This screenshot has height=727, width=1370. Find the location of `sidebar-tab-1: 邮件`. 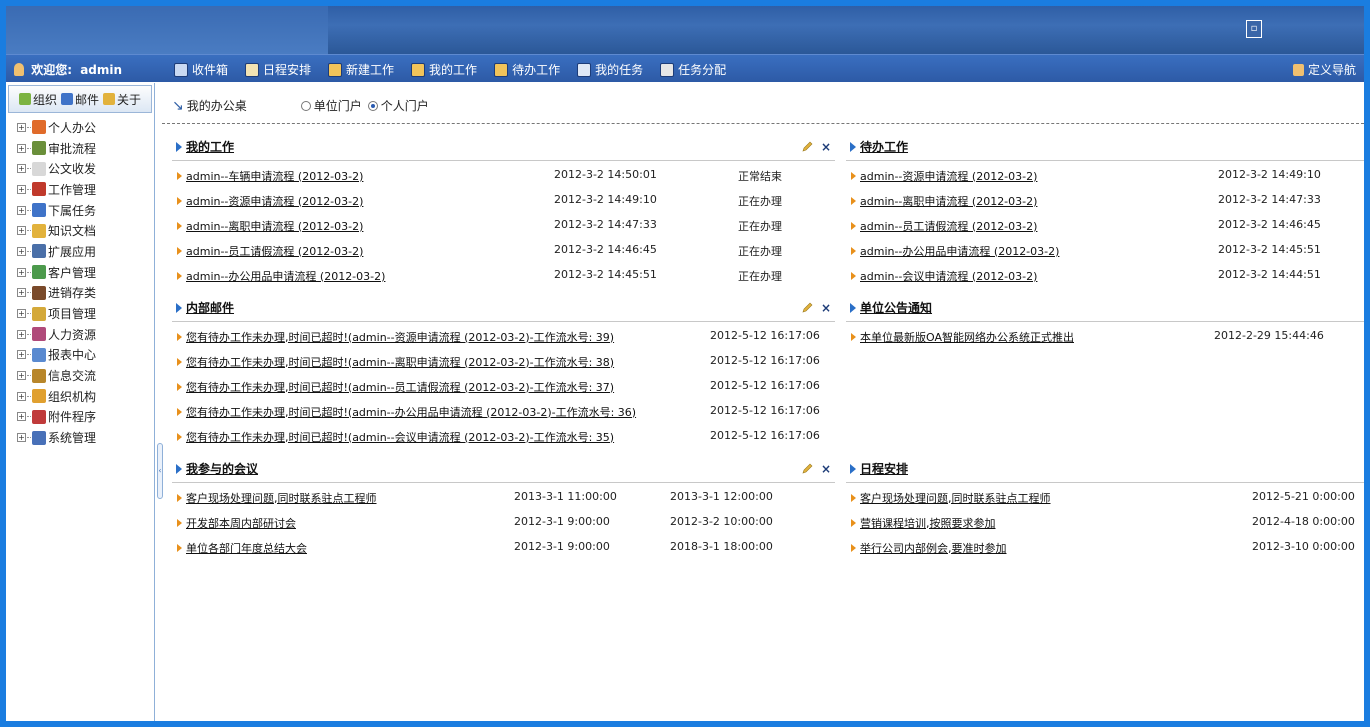

sidebar-tab-1: 邮件 is located at coordinates (79, 99).